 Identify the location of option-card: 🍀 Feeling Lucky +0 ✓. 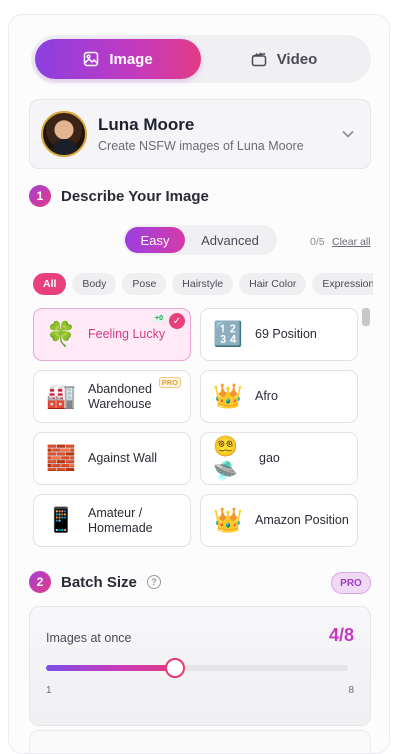
(112, 334).